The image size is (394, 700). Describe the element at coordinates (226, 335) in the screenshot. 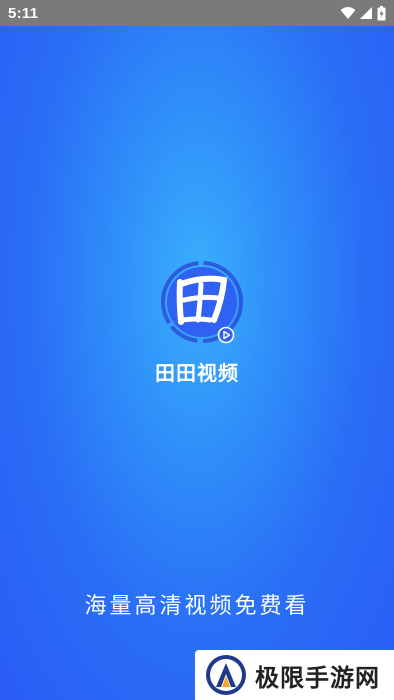

I see `play-icon` at that location.